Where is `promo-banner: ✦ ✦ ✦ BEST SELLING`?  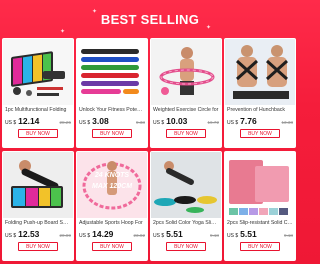
promo-banner: ✦ ✦ ✦ BEST SELLING is located at coordinates (150, 19).